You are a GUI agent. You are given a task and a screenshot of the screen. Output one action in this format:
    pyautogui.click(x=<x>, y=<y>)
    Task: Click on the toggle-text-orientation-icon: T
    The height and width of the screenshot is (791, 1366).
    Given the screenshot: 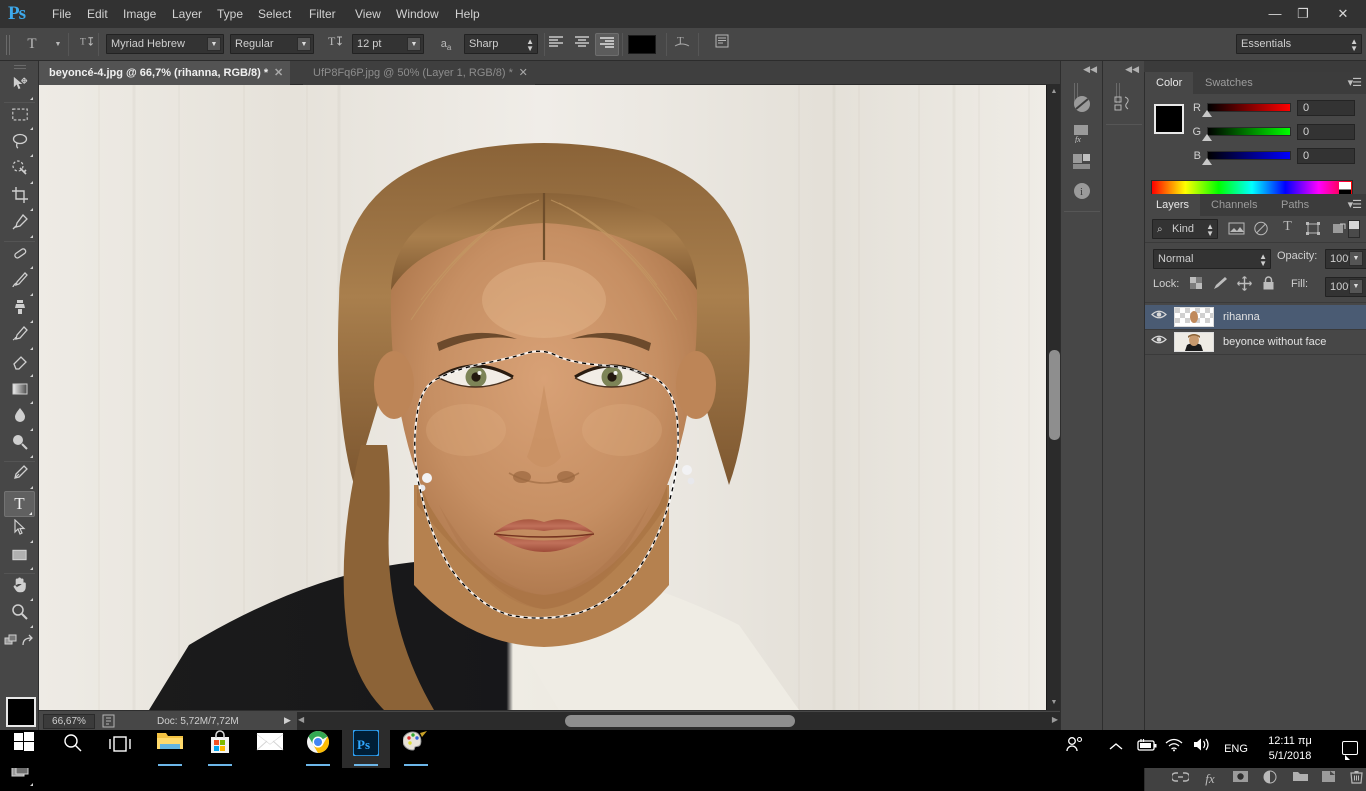 What is the action you would take?
    pyautogui.click(x=86, y=44)
    